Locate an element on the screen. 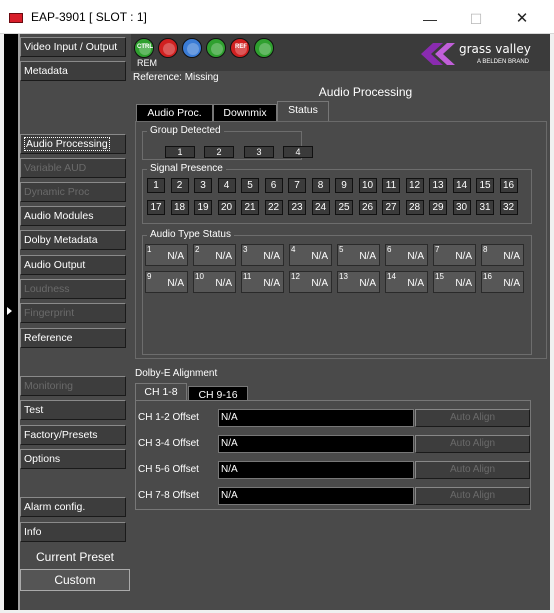  logo-subtext: A BELDEN BRAND is located at coordinates (503, 62).